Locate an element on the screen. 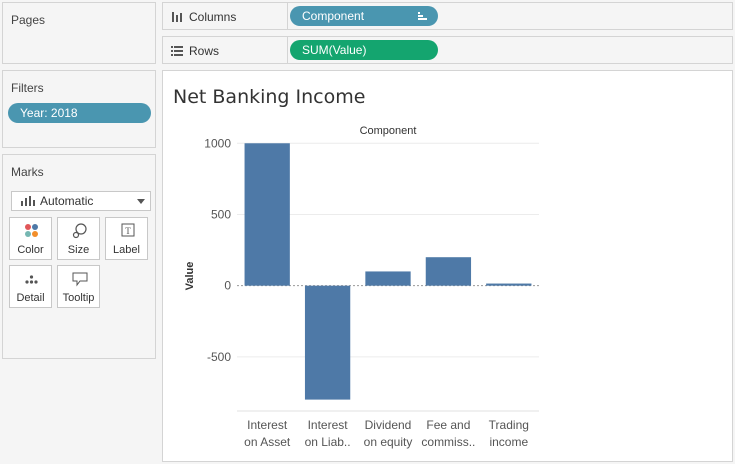  rows-pill-sum-value: SUM(Value) is located at coordinates (364, 50).